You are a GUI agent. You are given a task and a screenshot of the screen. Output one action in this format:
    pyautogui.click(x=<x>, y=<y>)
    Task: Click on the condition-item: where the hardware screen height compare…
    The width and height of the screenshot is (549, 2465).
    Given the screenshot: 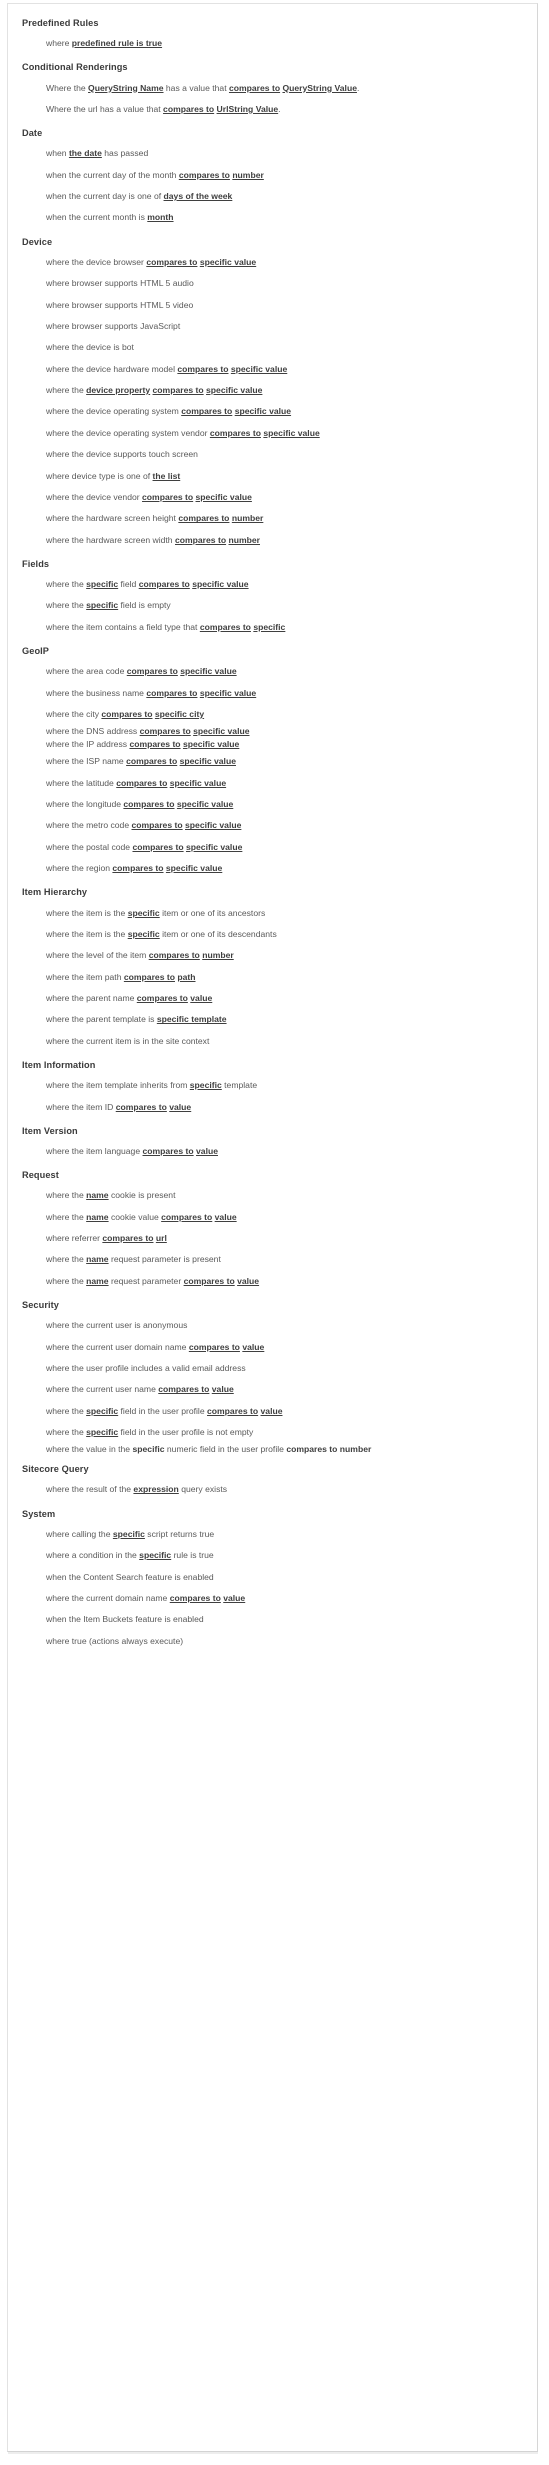 What is the action you would take?
    pyautogui.click(x=274, y=518)
    